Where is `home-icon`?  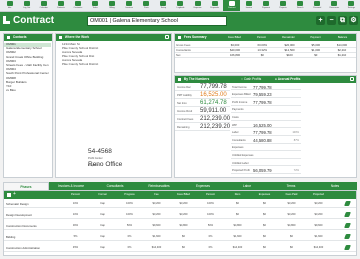 home-icon is located at coordinates (6, 20).